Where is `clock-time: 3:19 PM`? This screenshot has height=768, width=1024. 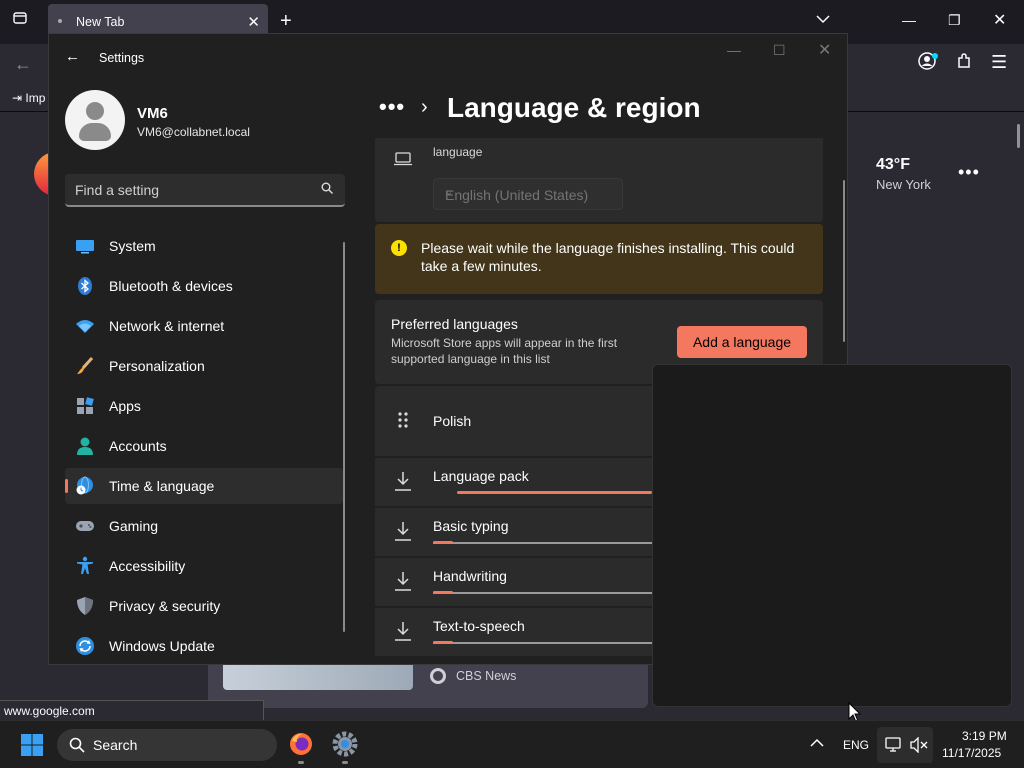
clock-time: 3:19 PM is located at coordinates (984, 736).